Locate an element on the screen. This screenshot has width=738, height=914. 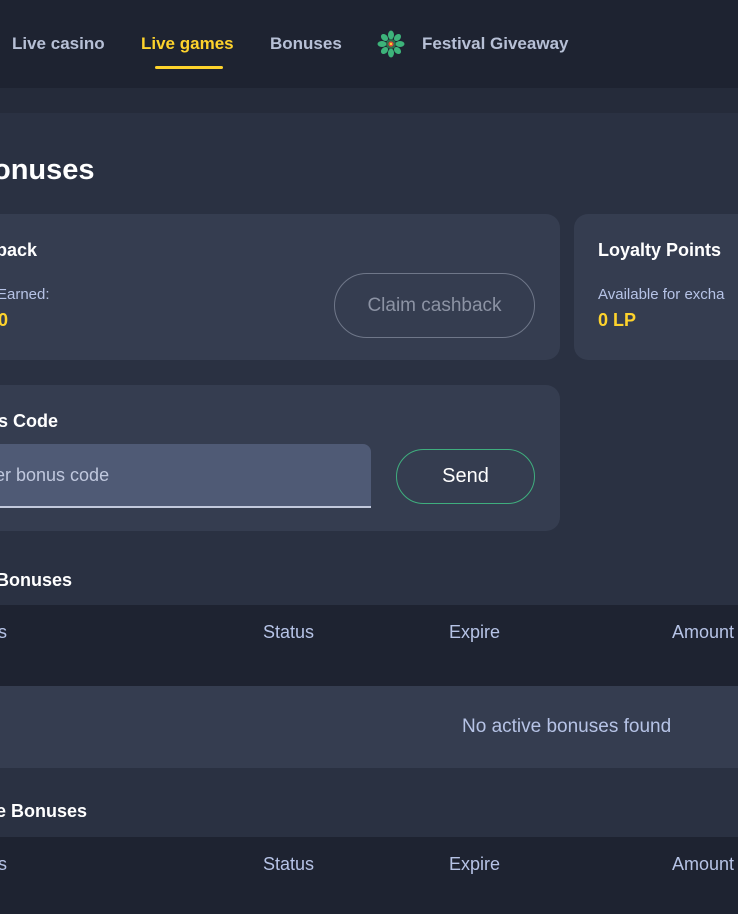
empty-state-text: No active bonuses found is located at coordinates (567, 726).